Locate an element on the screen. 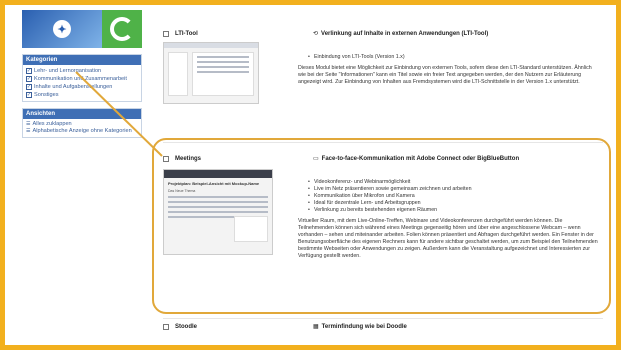 The height and width of the screenshot is (350, 621). entry-category: Terminfindung wie bei Doodle is located at coordinates (364, 326).